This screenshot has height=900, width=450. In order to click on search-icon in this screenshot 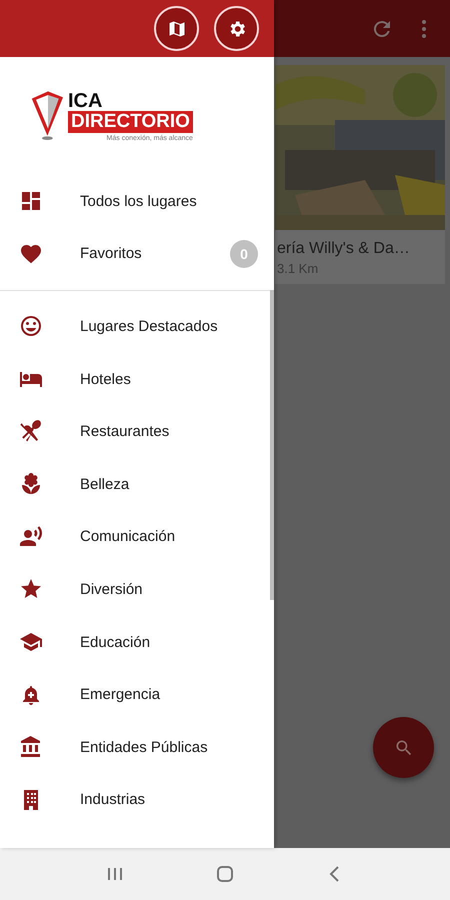, I will do `click(404, 748)`.